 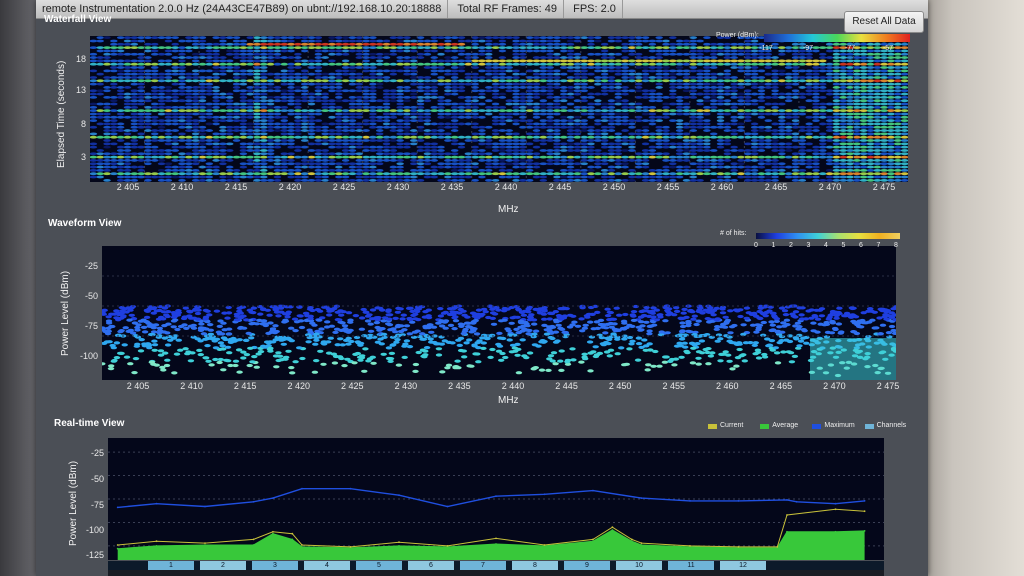 What do you see at coordinates (884, 22) in the screenshot?
I see `reset-all-data-button: Reset All Data` at bounding box center [884, 22].